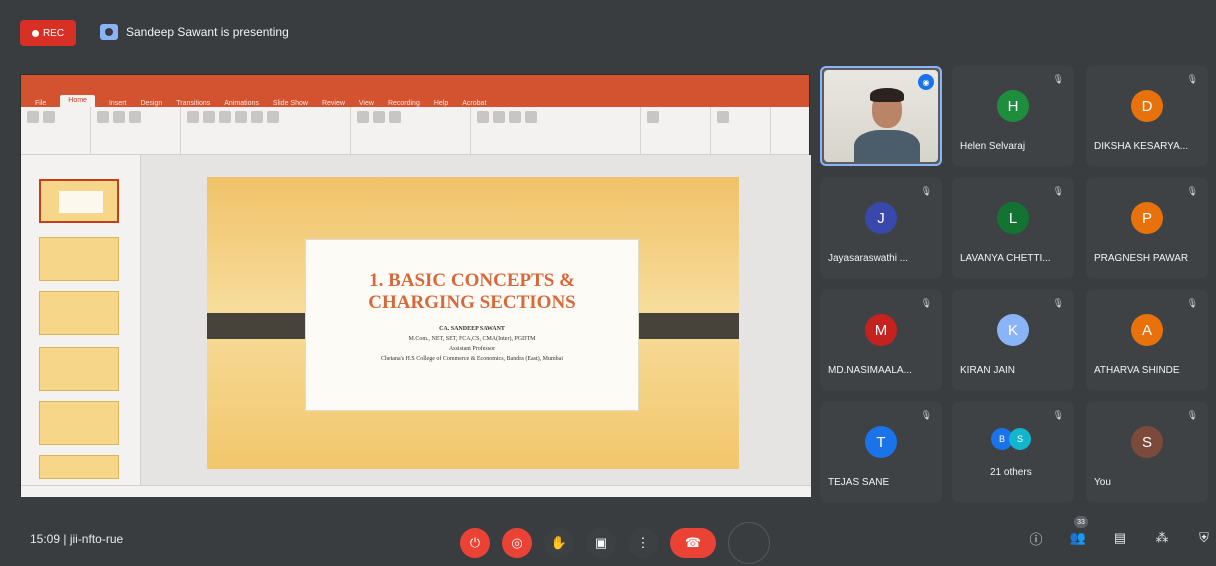 This screenshot has height=566, width=1216. Describe the element at coordinates (474, 103) in the screenshot. I see `ribbon-tab: Acrobat` at that location.